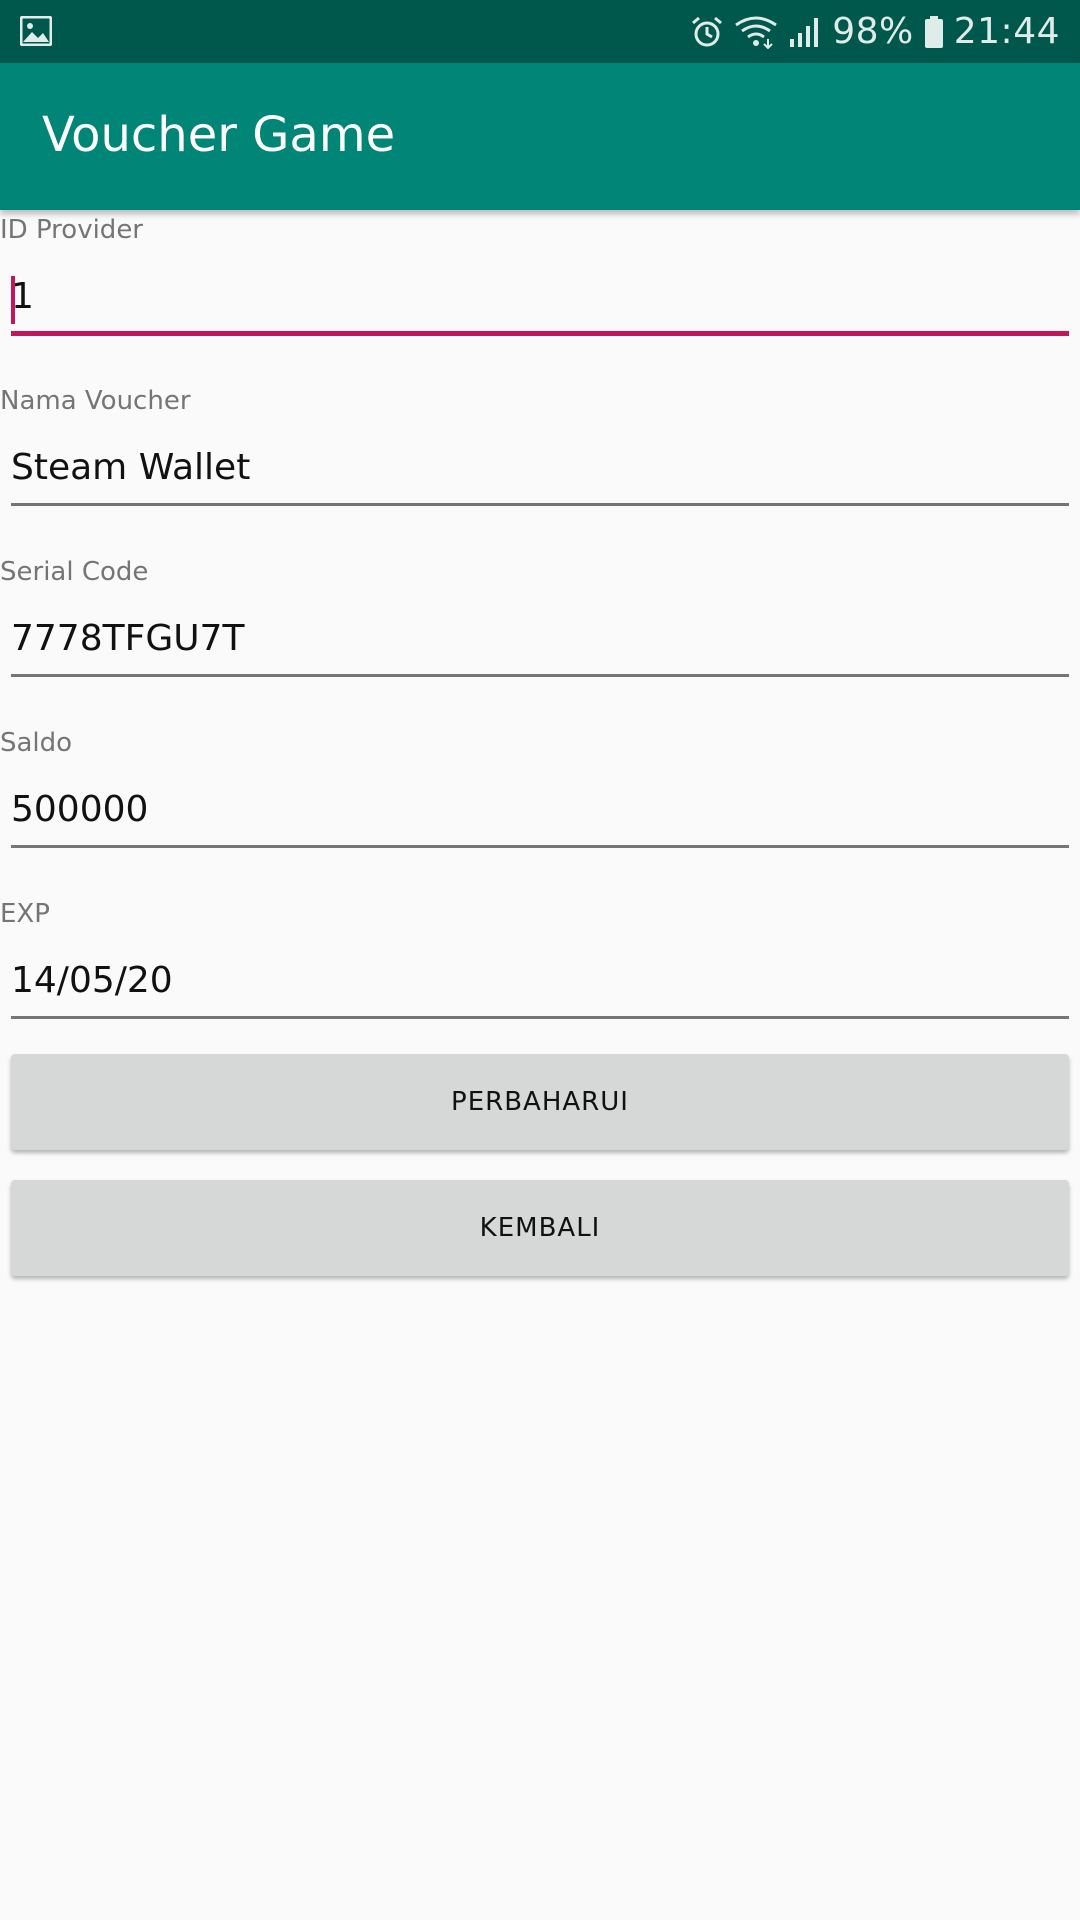 The image size is (1080, 1920). I want to click on alarm-icon, so click(707, 31).